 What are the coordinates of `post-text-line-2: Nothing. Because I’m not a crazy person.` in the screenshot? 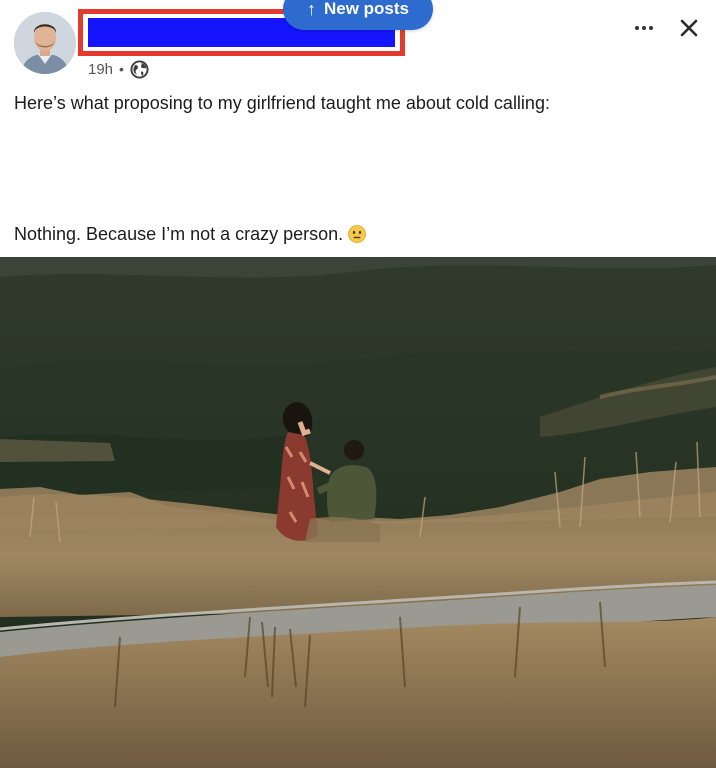 It's located at (359, 234).